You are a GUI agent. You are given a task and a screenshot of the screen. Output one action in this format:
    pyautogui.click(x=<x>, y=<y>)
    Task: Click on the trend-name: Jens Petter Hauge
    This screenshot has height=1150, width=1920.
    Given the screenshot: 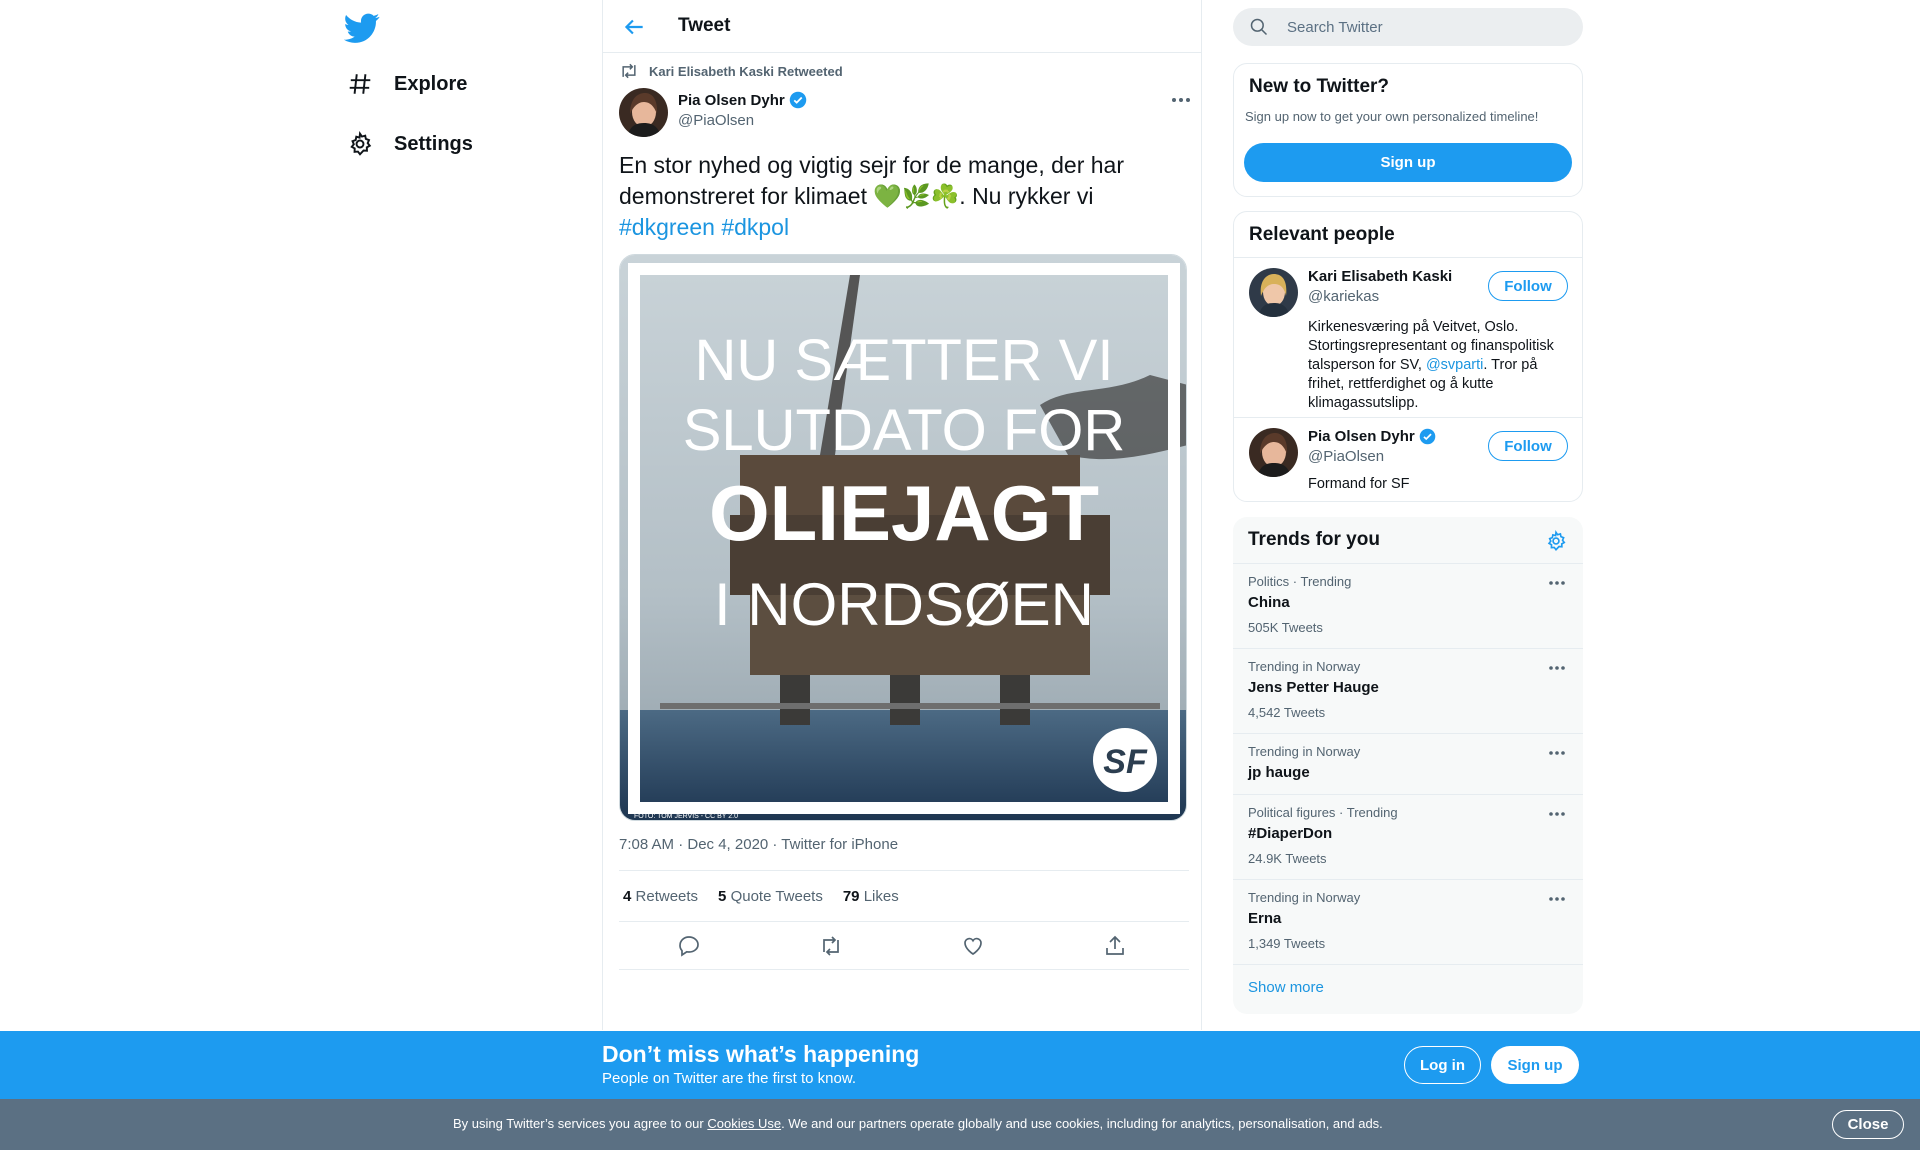 What is the action you would take?
    pyautogui.click(x=1313, y=687)
    